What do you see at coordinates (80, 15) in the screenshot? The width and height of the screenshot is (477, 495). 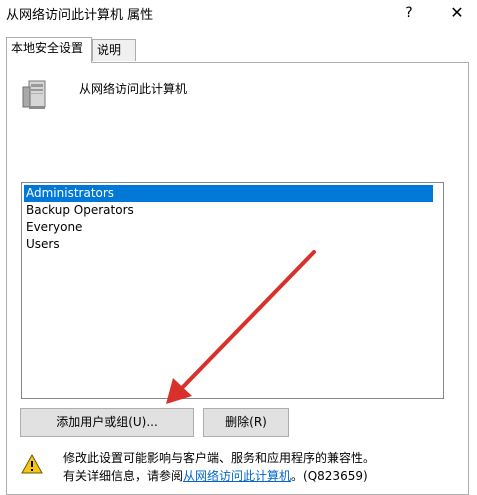 I see `window-title: 从网络访问此计算机 属性` at bounding box center [80, 15].